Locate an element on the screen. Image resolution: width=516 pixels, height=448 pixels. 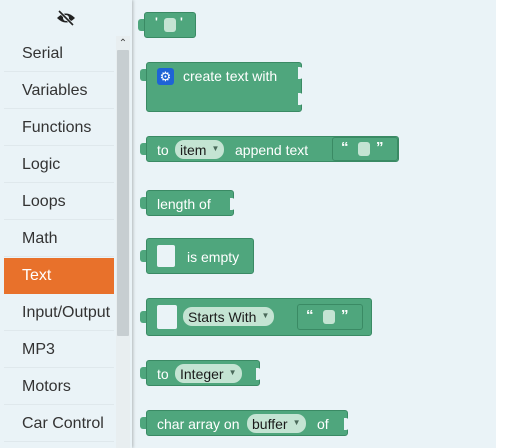
is-empty-label: is empty is located at coordinates (213, 257).